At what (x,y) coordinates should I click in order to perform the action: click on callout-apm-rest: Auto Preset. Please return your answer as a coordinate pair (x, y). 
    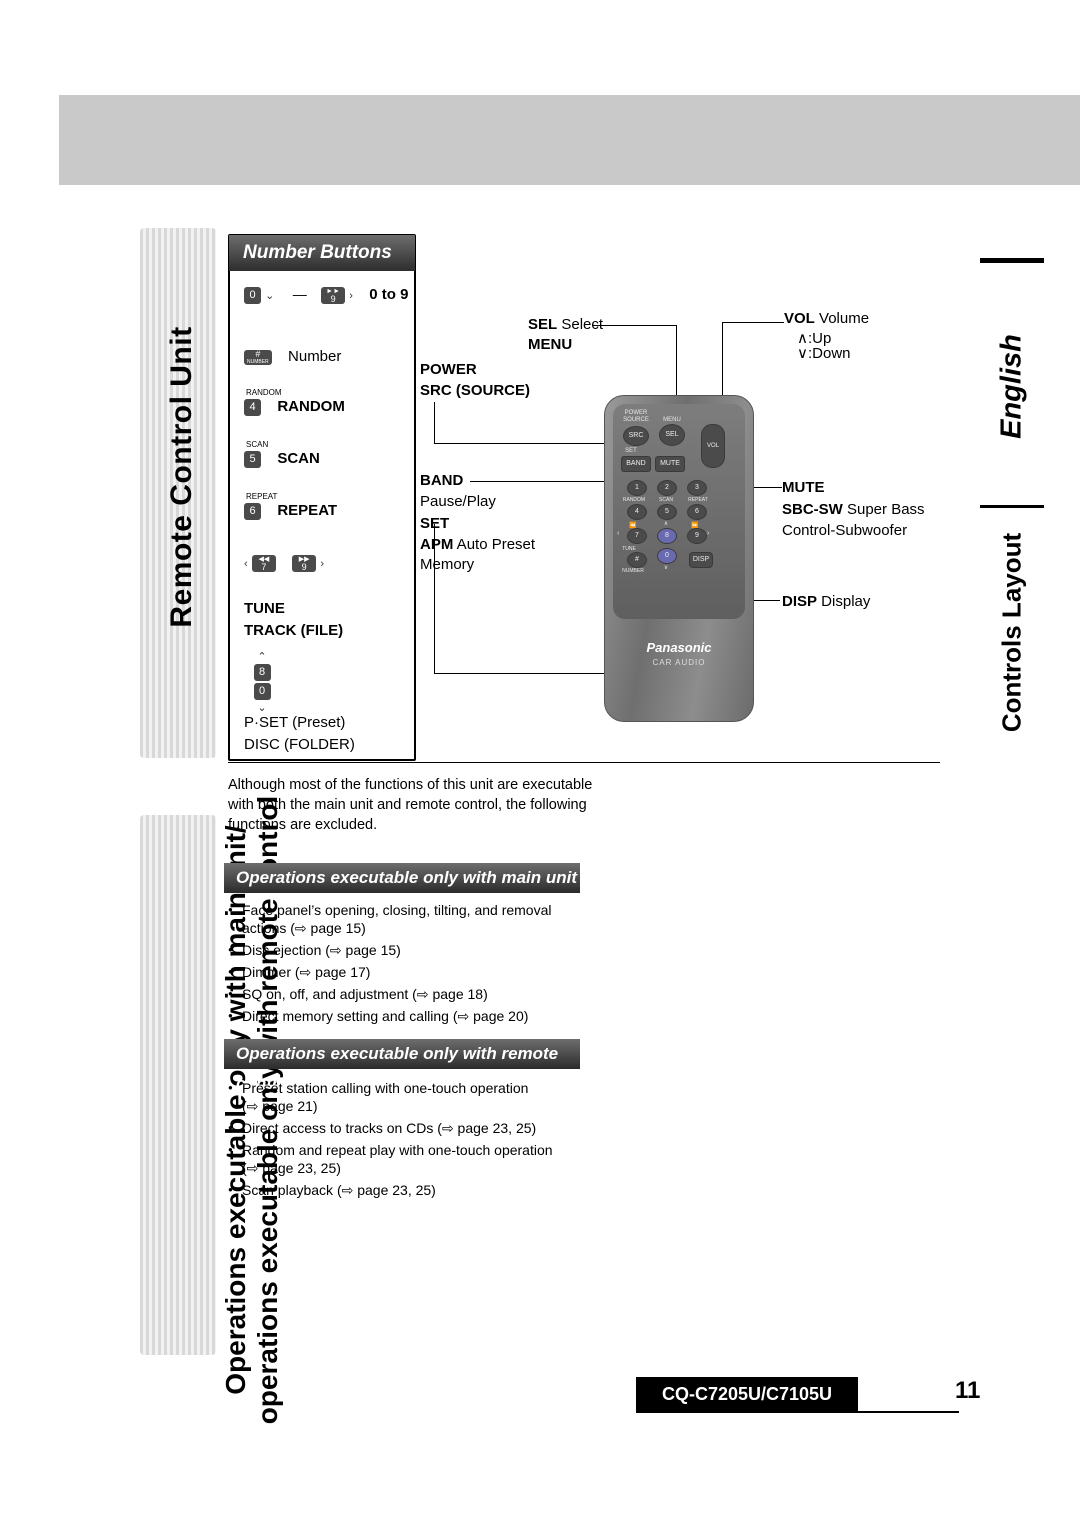
    Looking at the image, I should click on (494, 544).